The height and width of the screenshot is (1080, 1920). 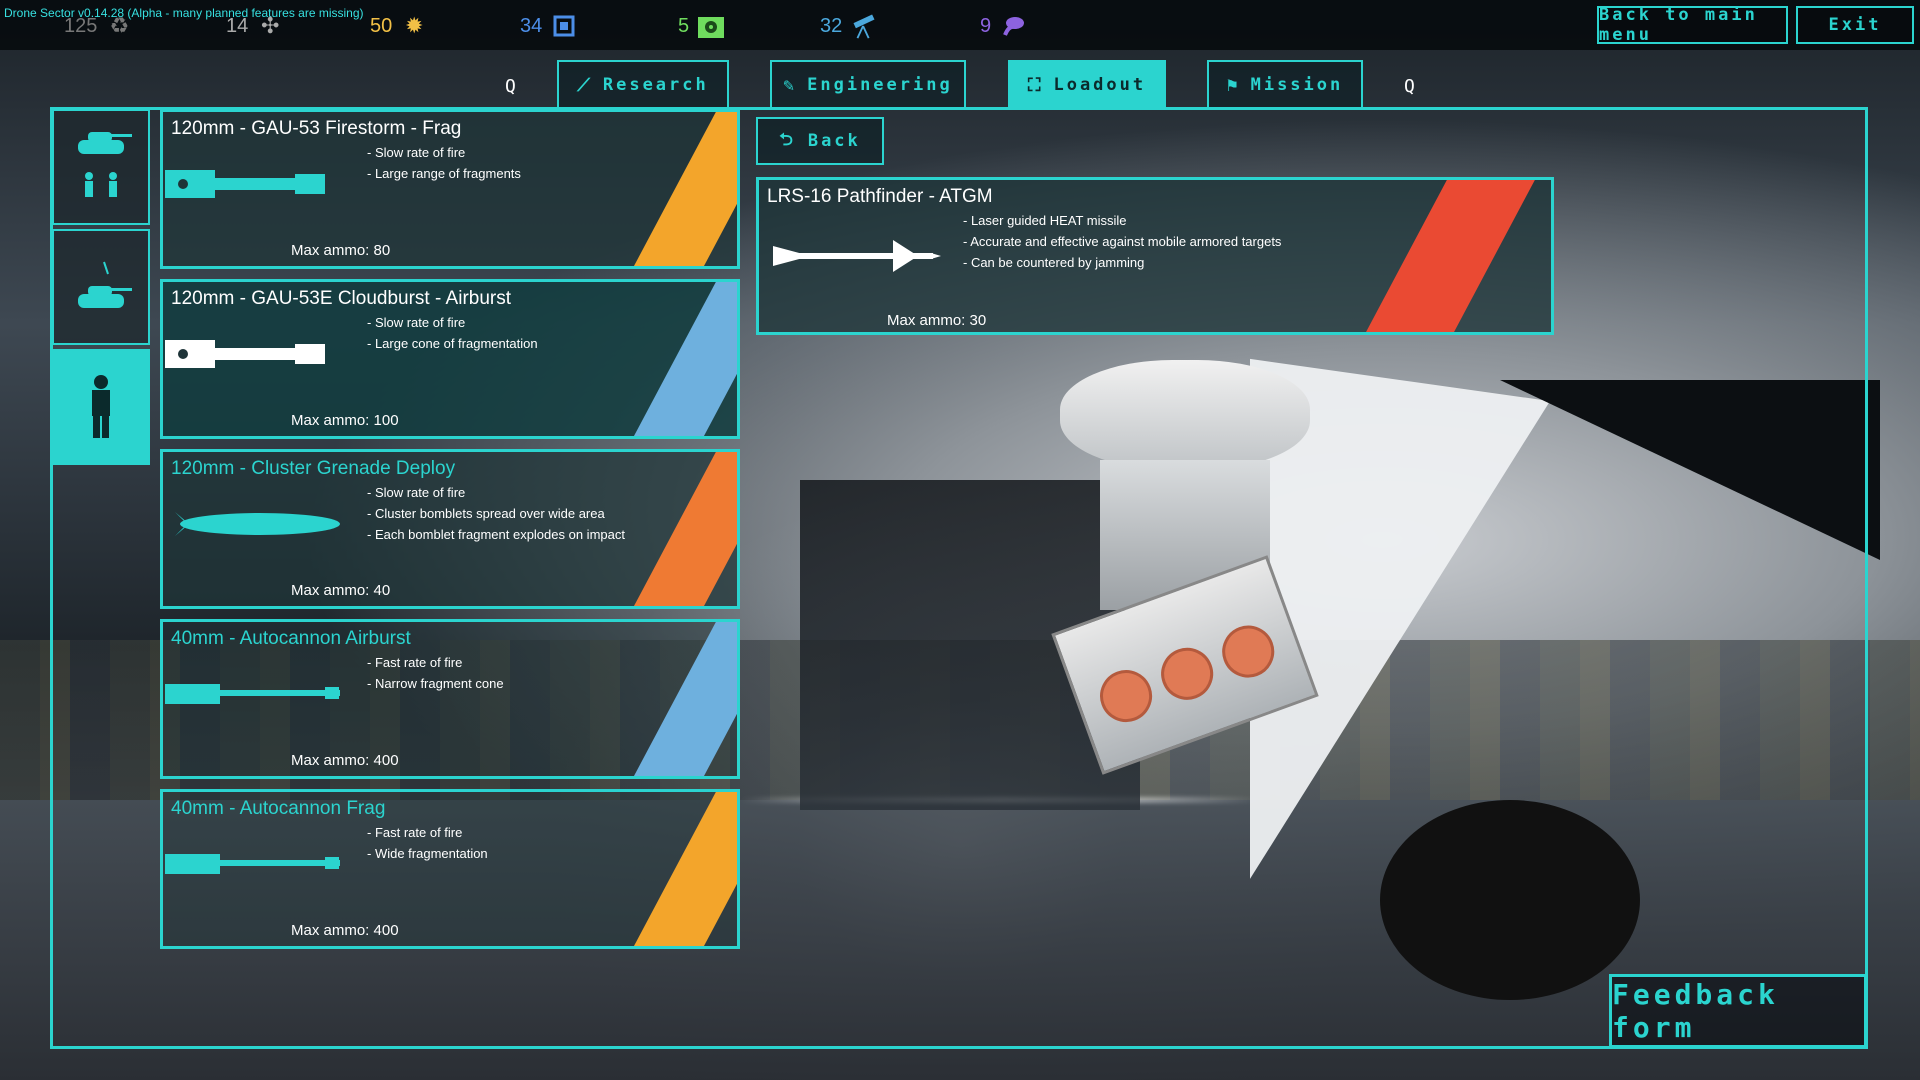 I want to click on satellite-icon: ✣, so click(x=270, y=25).